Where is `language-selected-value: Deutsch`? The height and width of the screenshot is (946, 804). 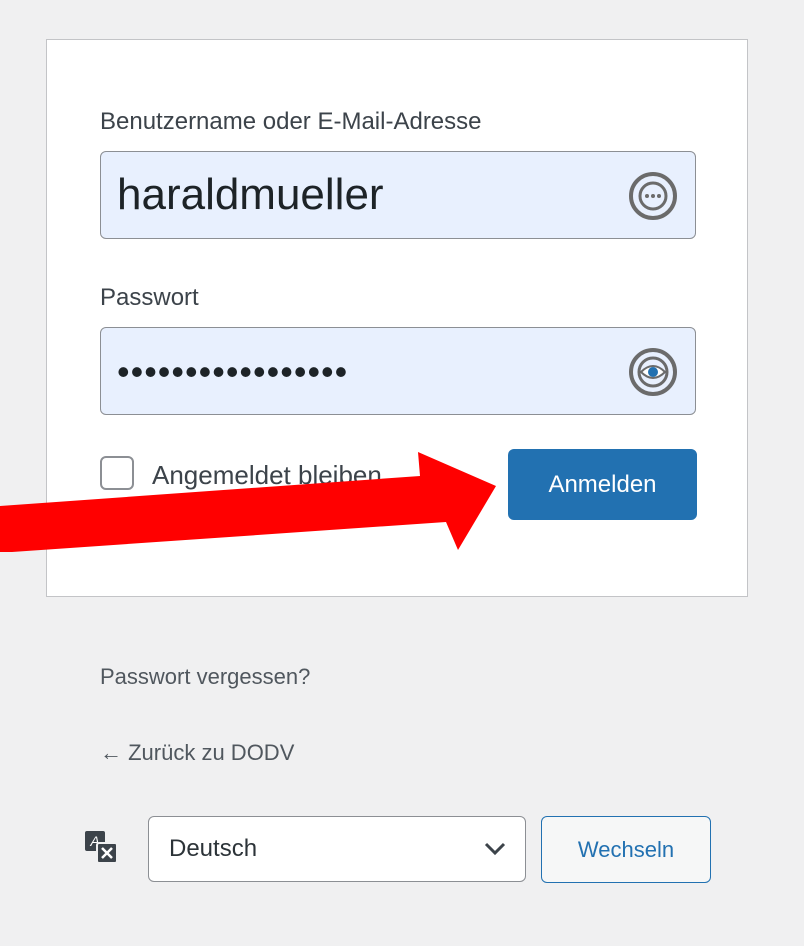
language-selected-value: Deutsch is located at coordinates (213, 848).